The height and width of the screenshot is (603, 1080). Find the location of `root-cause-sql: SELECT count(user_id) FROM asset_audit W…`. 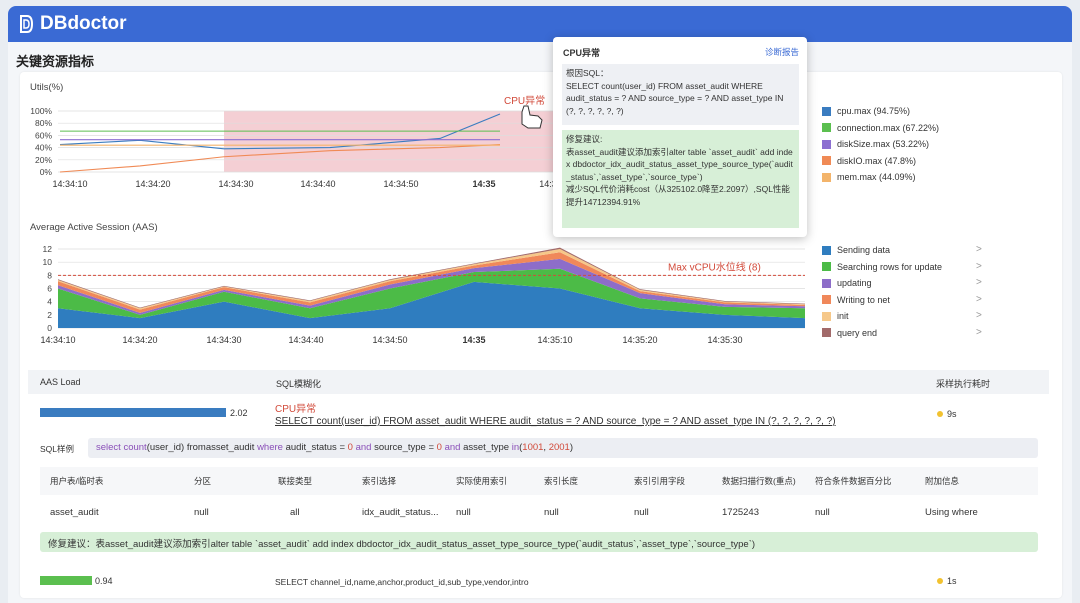

root-cause-sql: SELECT count(user_id) FROM asset_audit W… is located at coordinates (675, 98).